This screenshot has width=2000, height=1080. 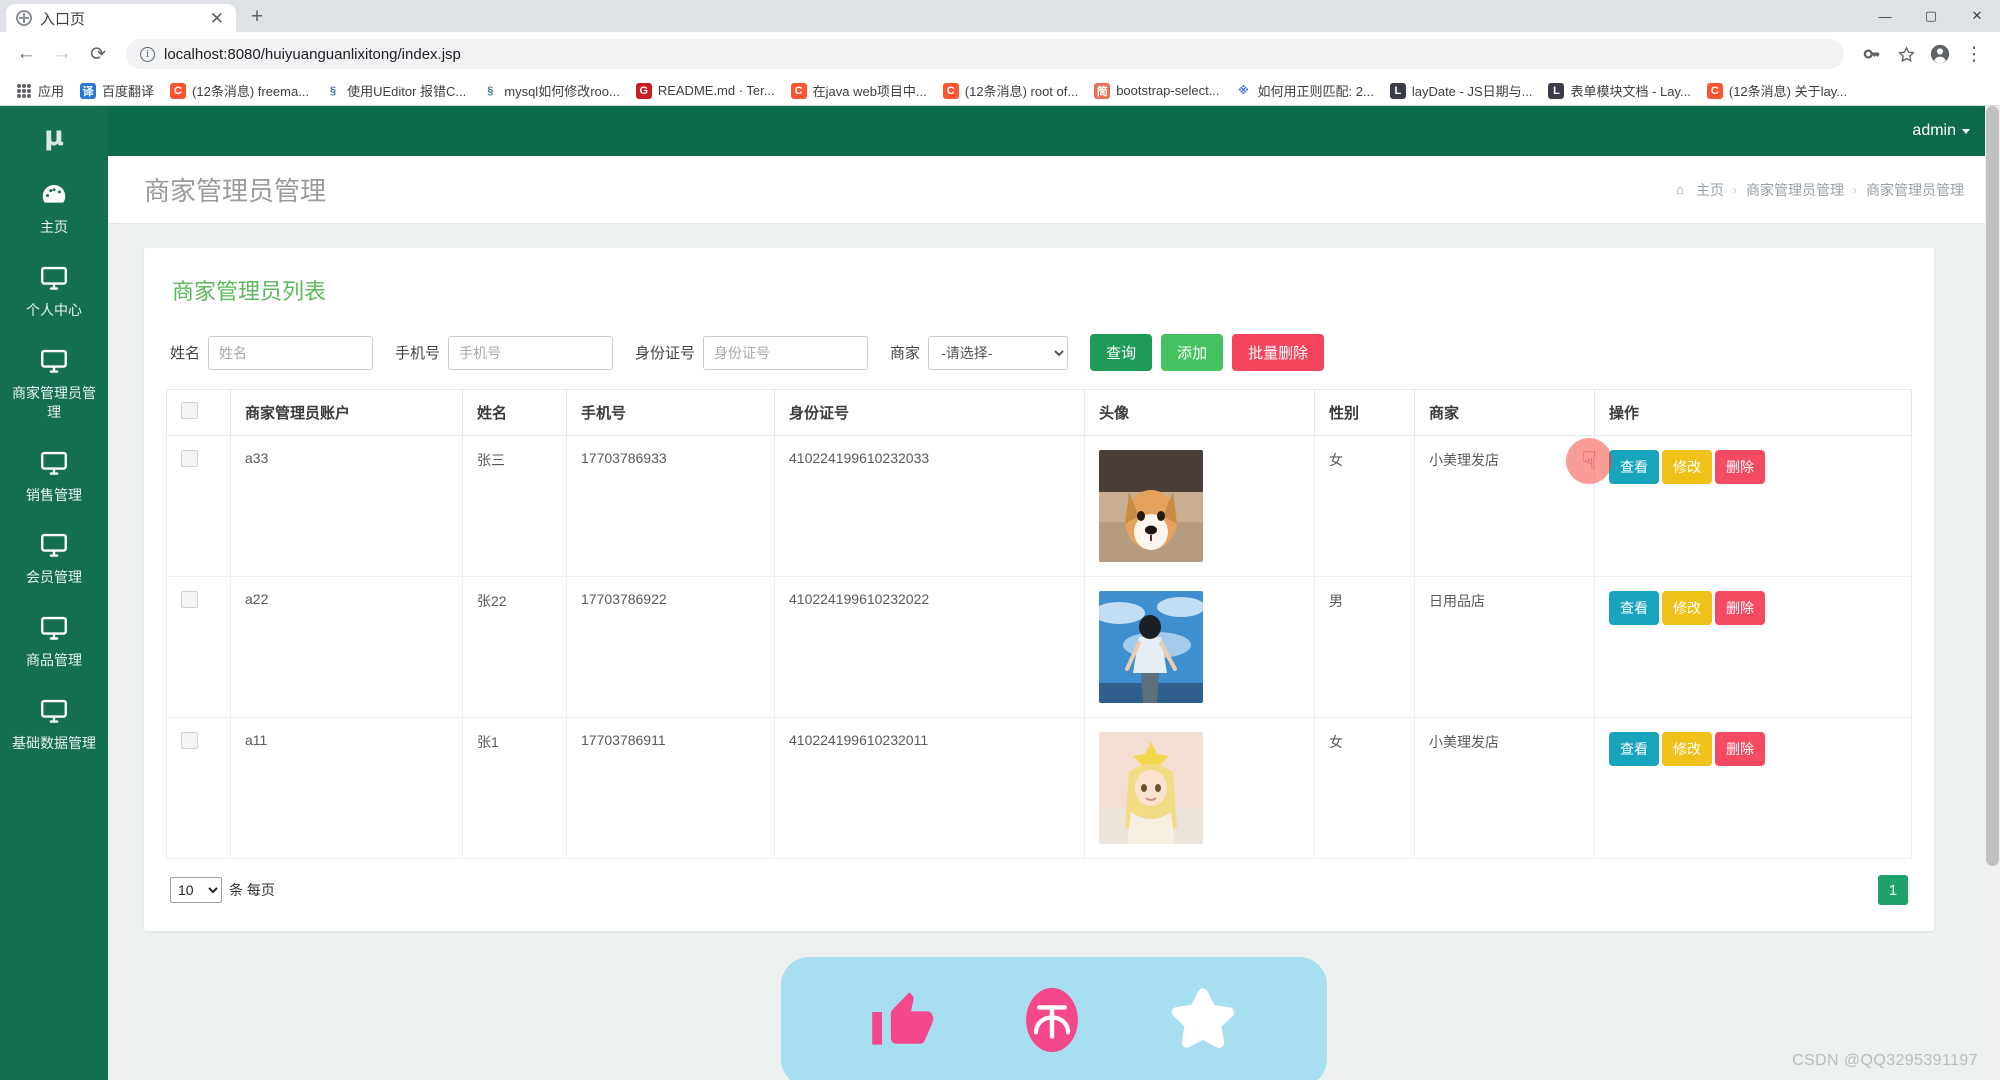 I want to click on card-title: 商家管理员列表, so click(x=249, y=291).